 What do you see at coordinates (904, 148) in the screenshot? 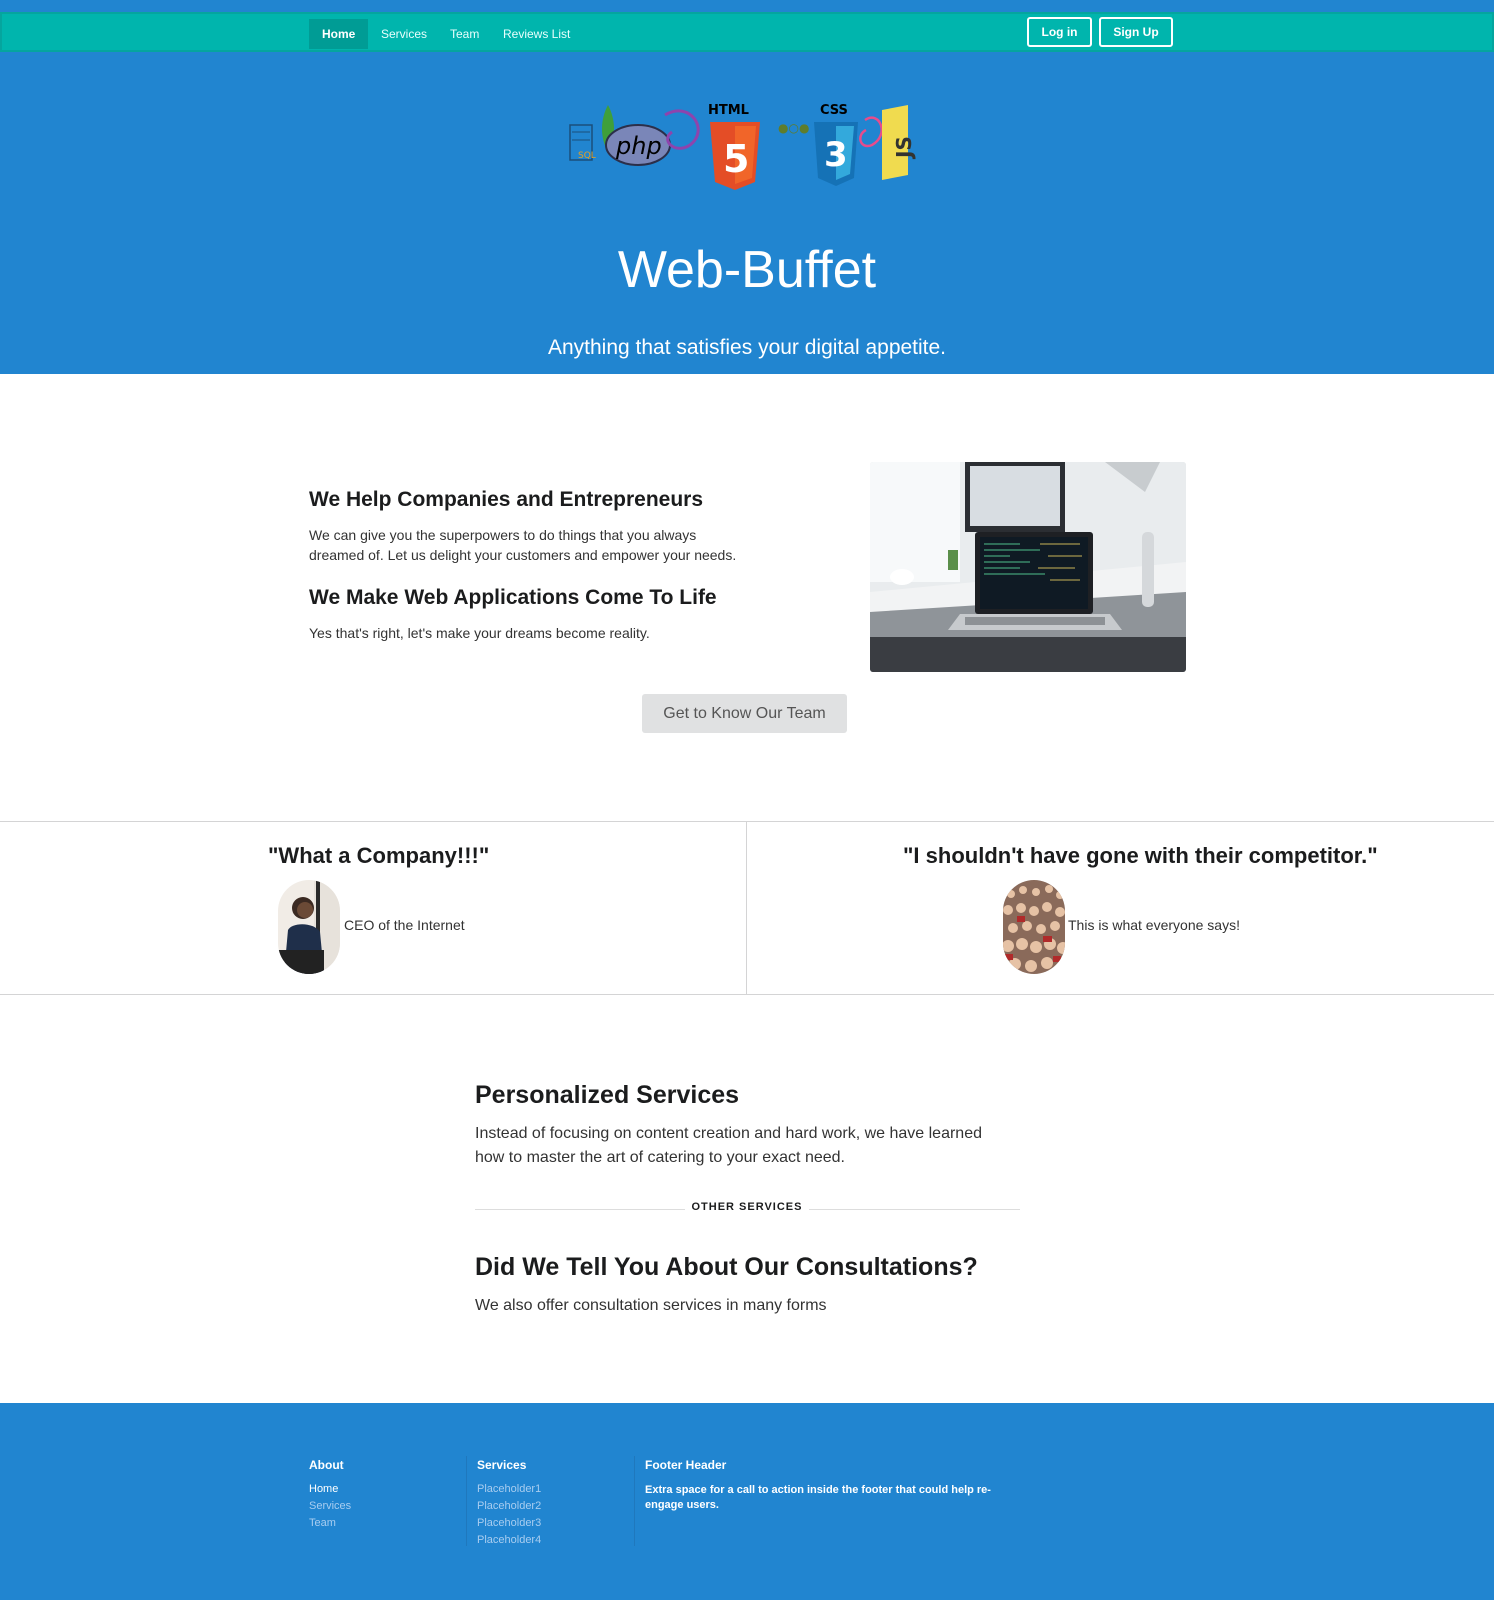
I see `svg-text: JS` at bounding box center [904, 148].